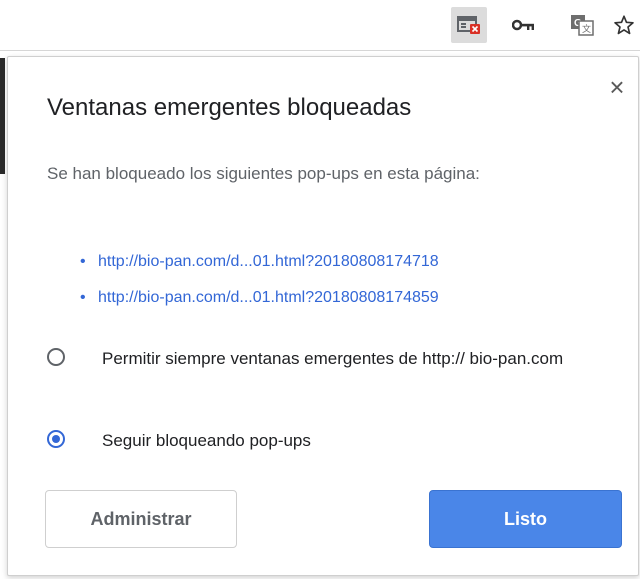 This screenshot has width=640, height=579. Describe the element at coordinates (586, 29) in the screenshot. I see `svg-text: 文` at that location.